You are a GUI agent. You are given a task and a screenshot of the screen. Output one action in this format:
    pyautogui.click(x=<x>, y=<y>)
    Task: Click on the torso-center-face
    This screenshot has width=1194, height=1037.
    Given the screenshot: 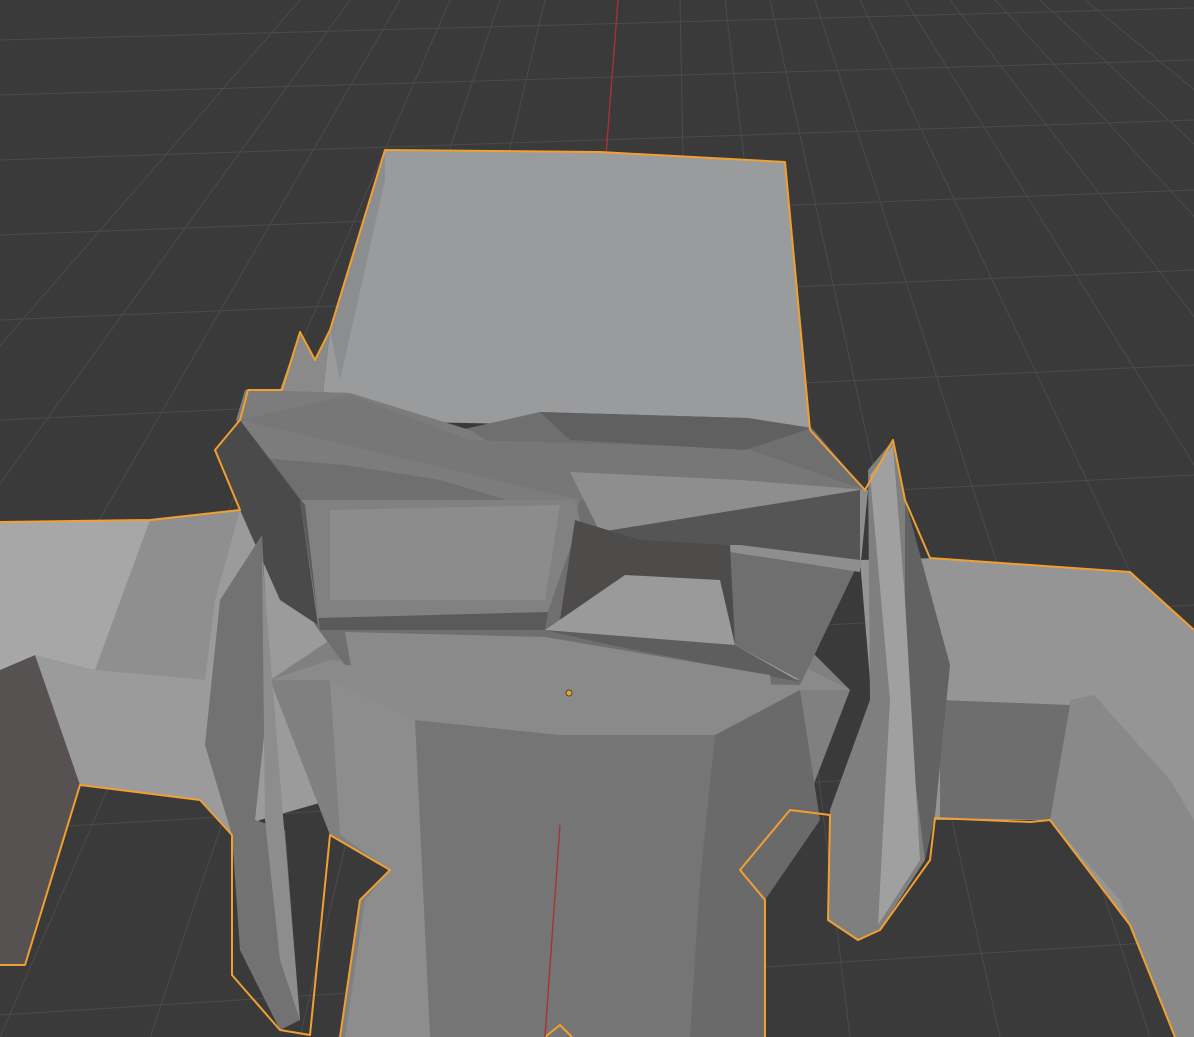 What is the action you would take?
    pyautogui.click(x=565, y=878)
    